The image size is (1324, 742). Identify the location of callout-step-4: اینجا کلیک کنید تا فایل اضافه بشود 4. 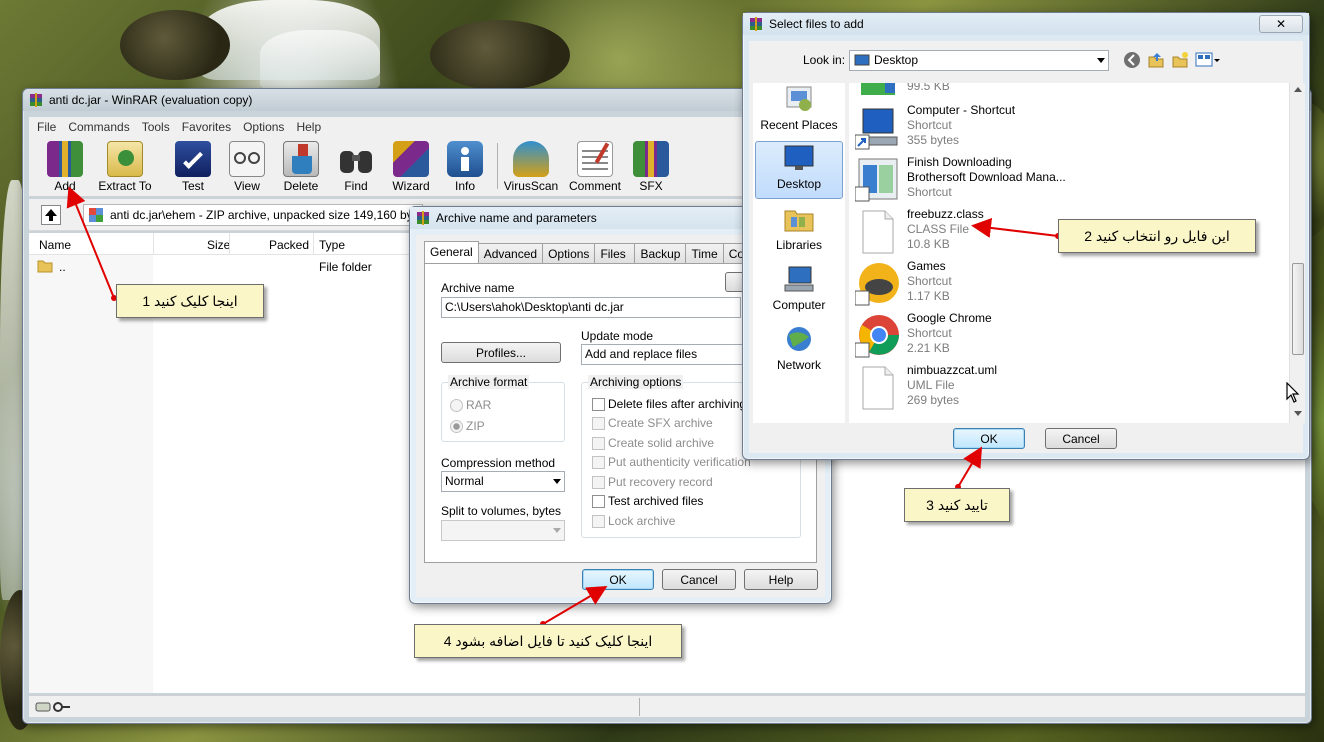
(548, 641).